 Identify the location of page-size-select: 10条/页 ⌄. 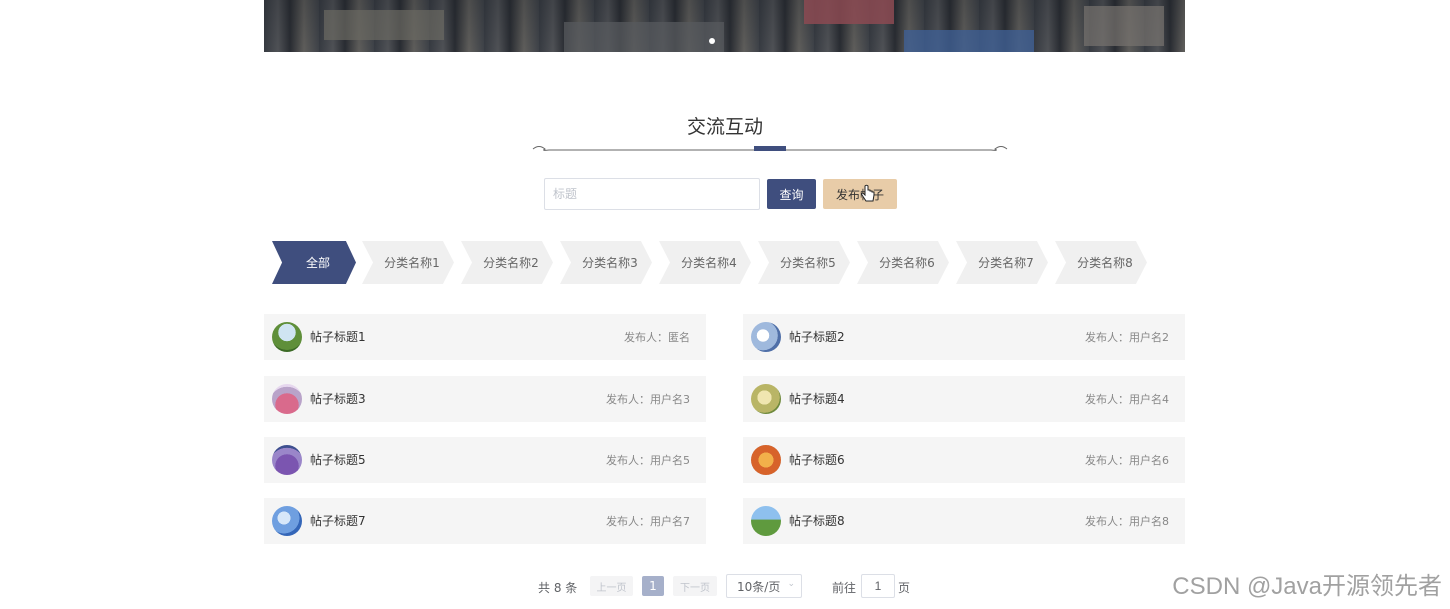
(764, 586).